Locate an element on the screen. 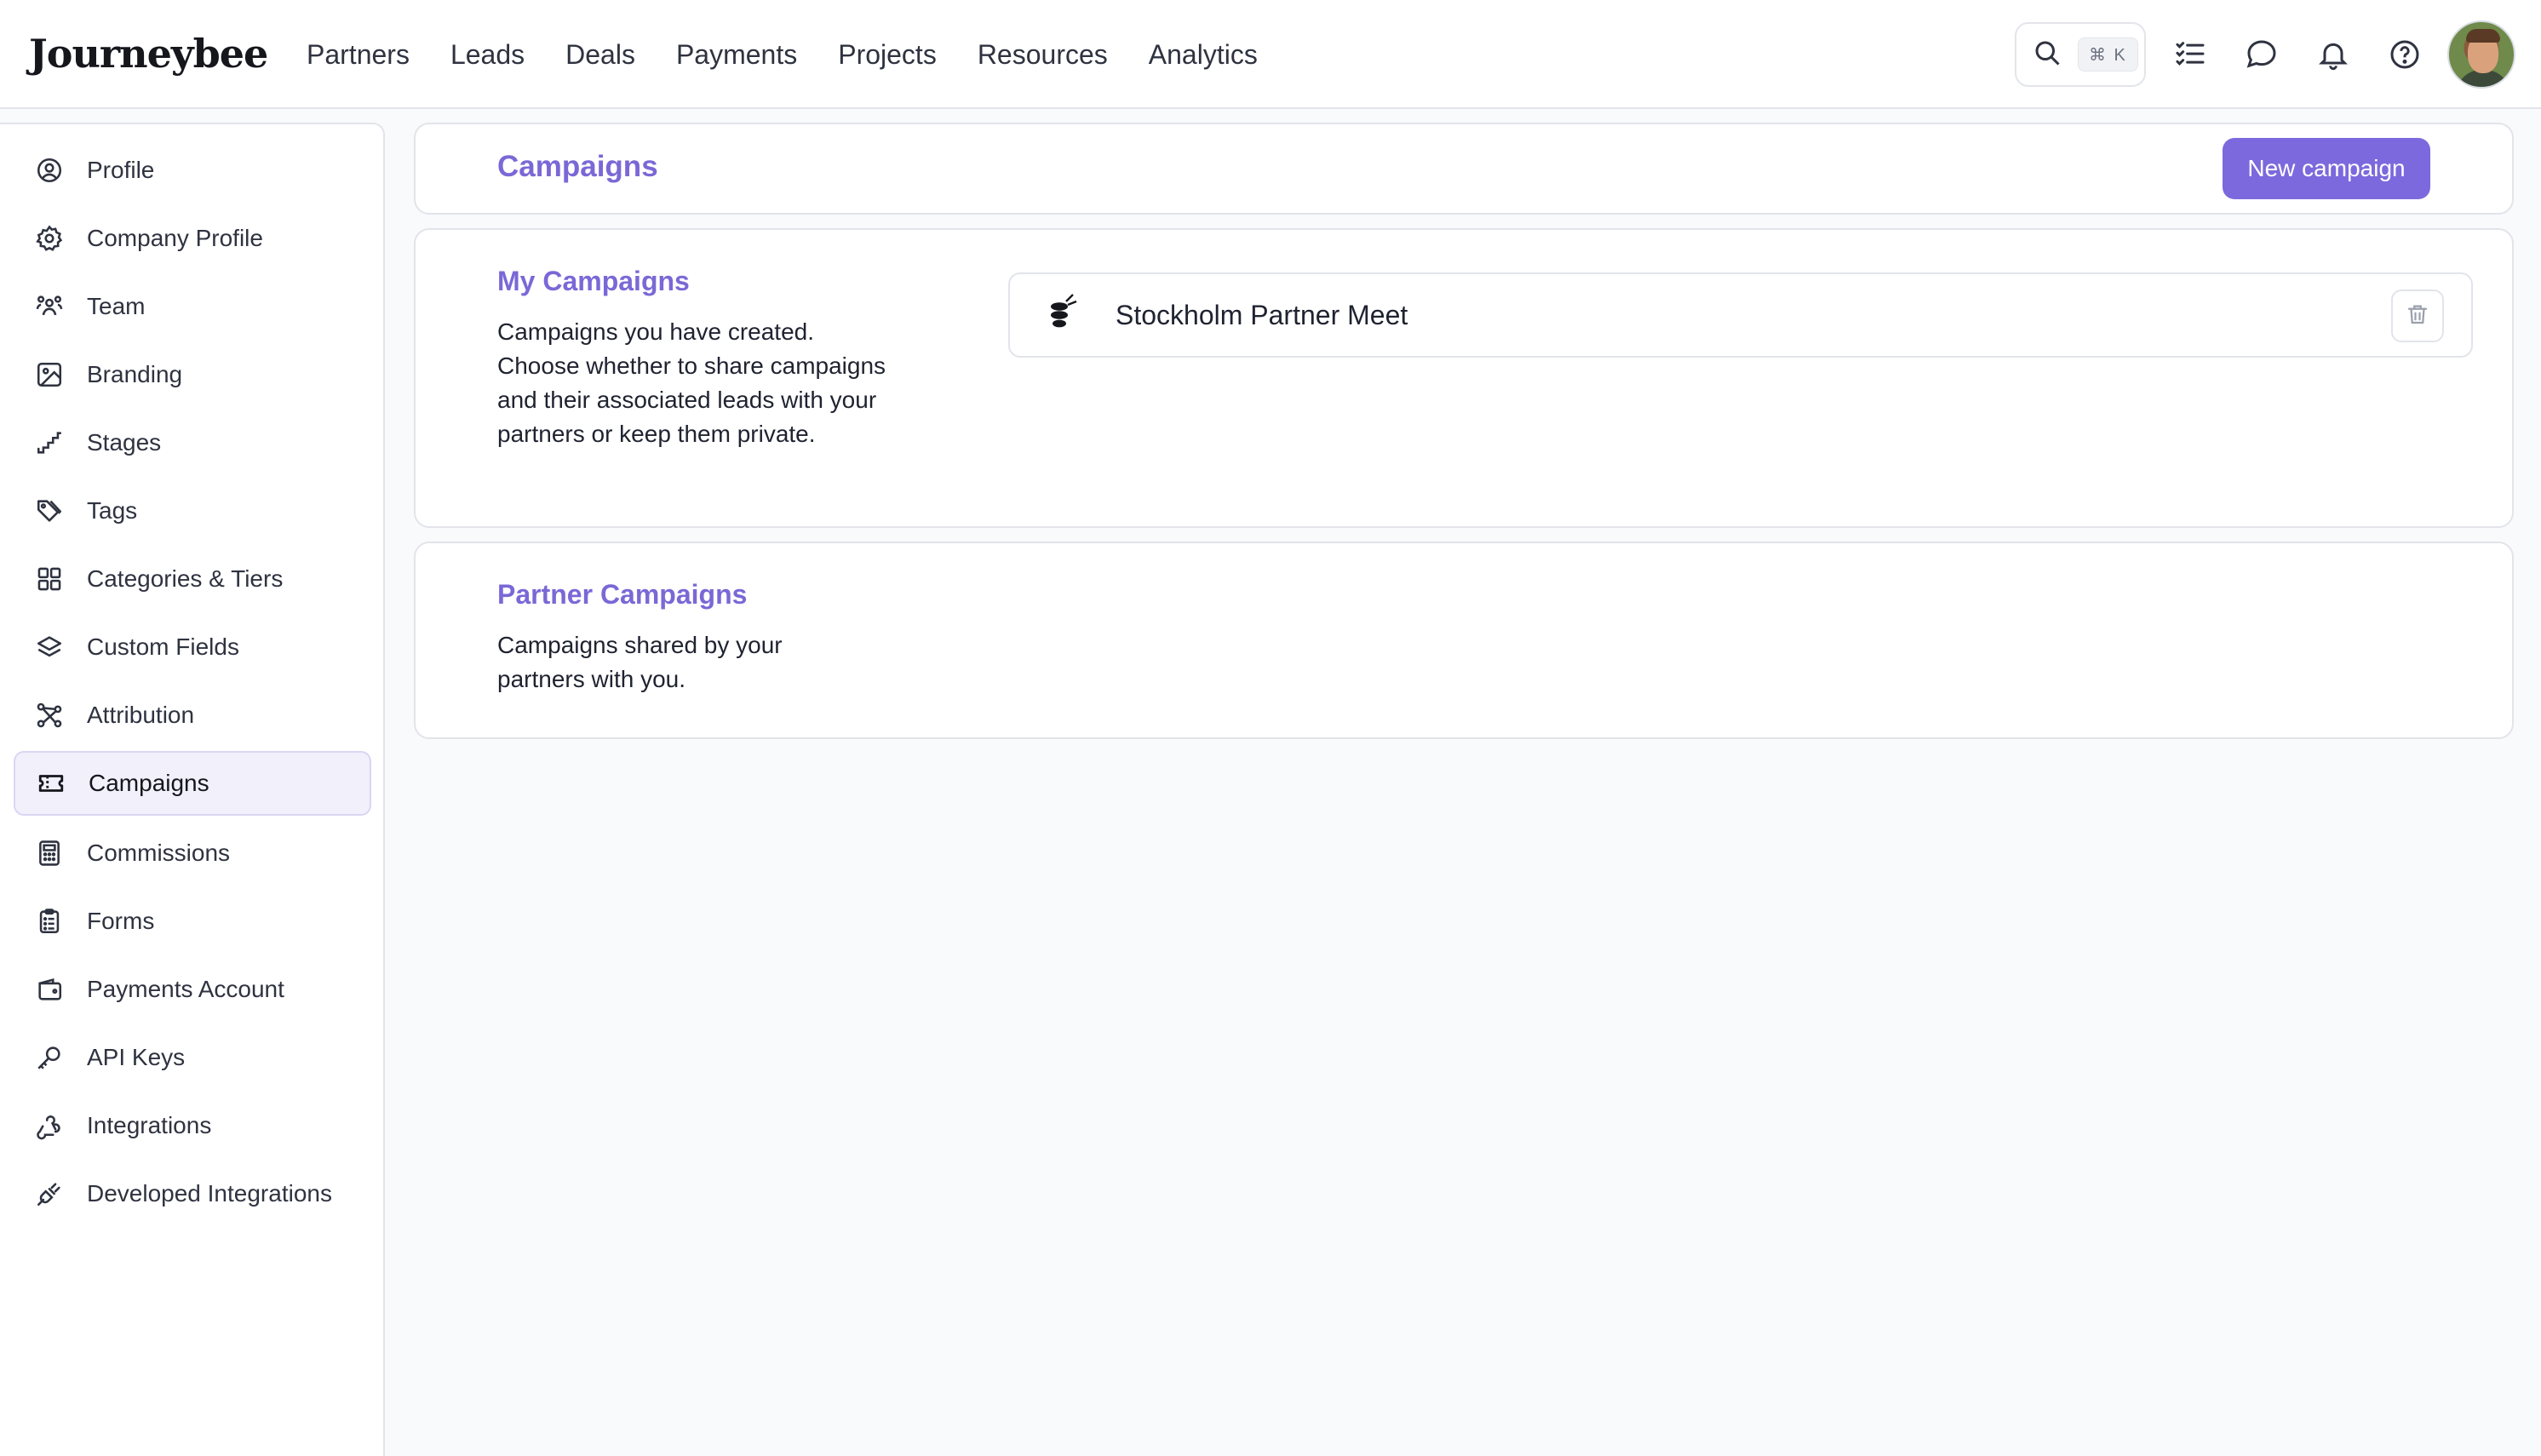 The height and width of the screenshot is (1456, 2541). sidebar-item-campaigns: Campaigns is located at coordinates (192, 784).